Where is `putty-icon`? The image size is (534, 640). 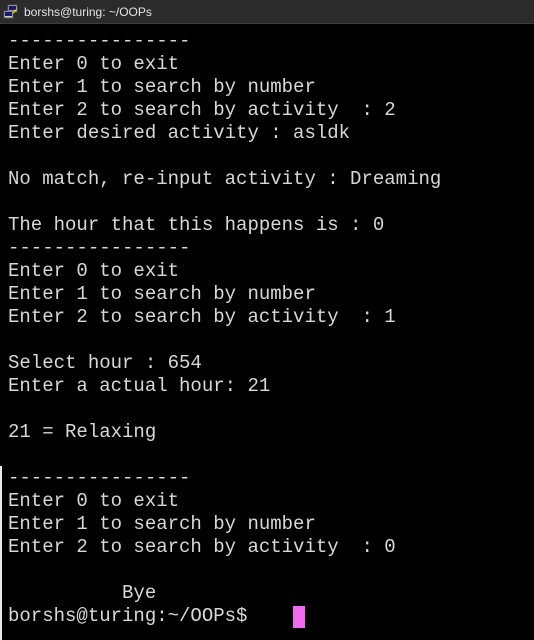
putty-icon is located at coordinates (11, 12).